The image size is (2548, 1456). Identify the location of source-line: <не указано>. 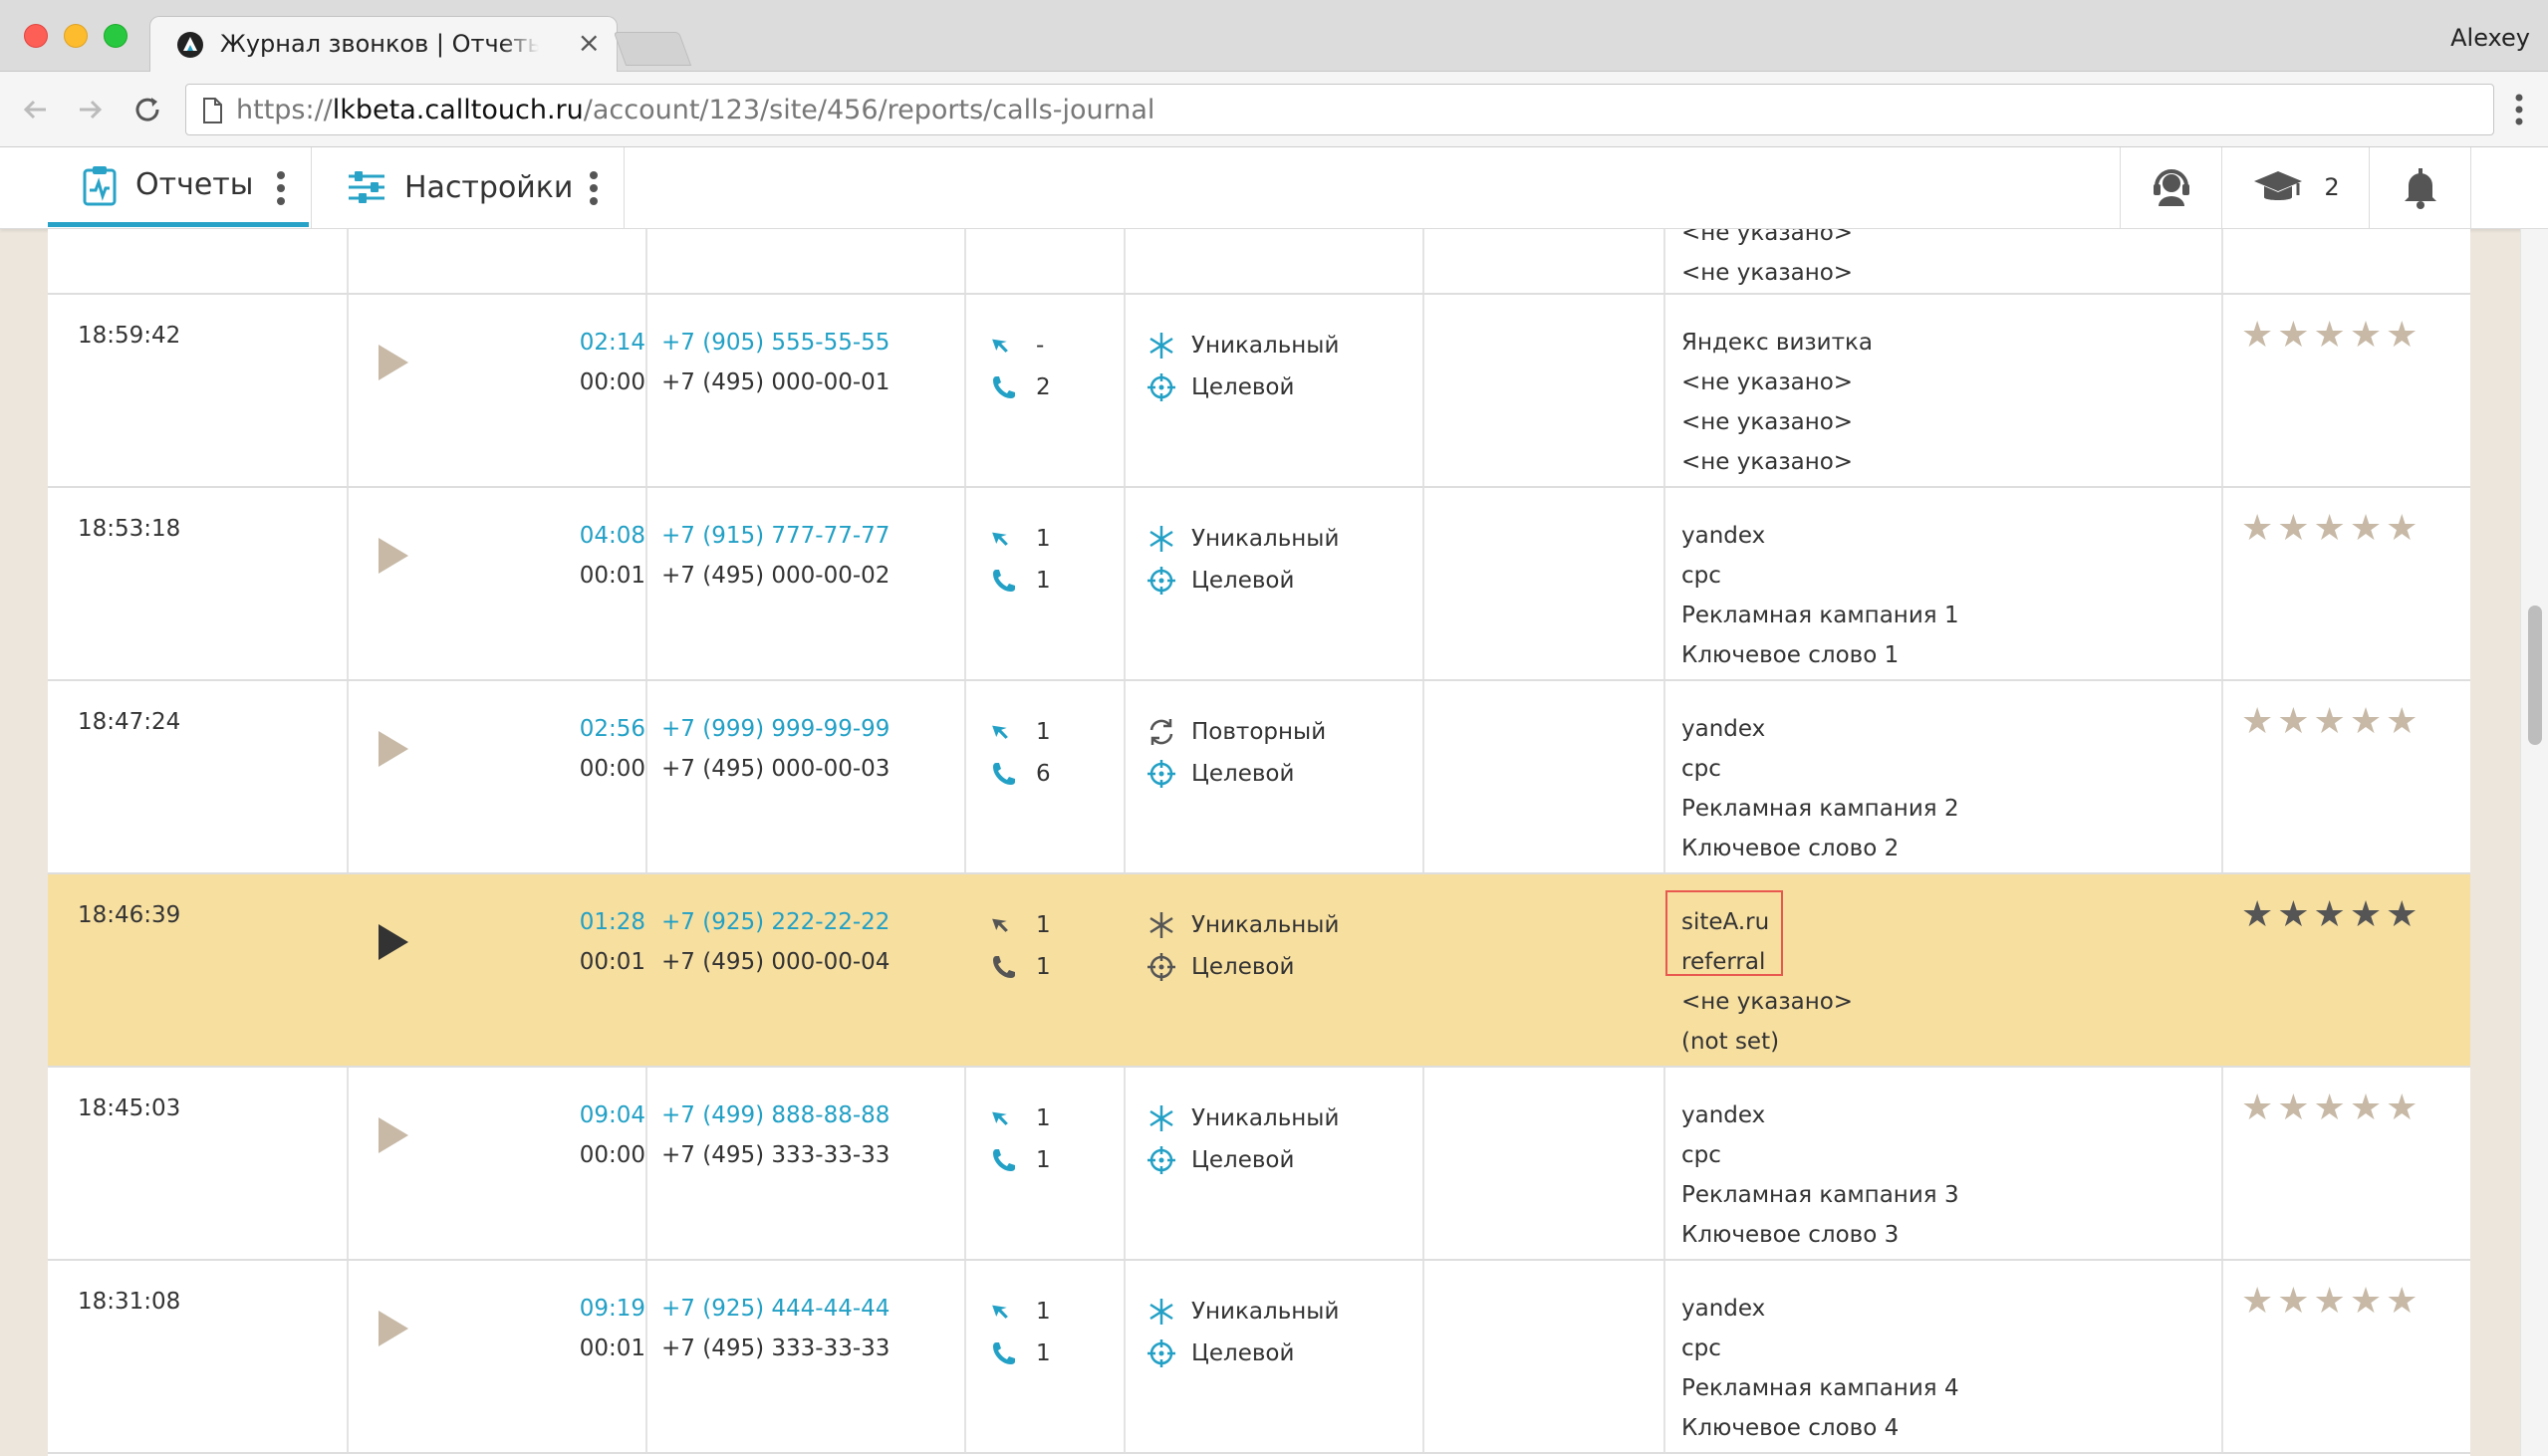
(1768, 382).